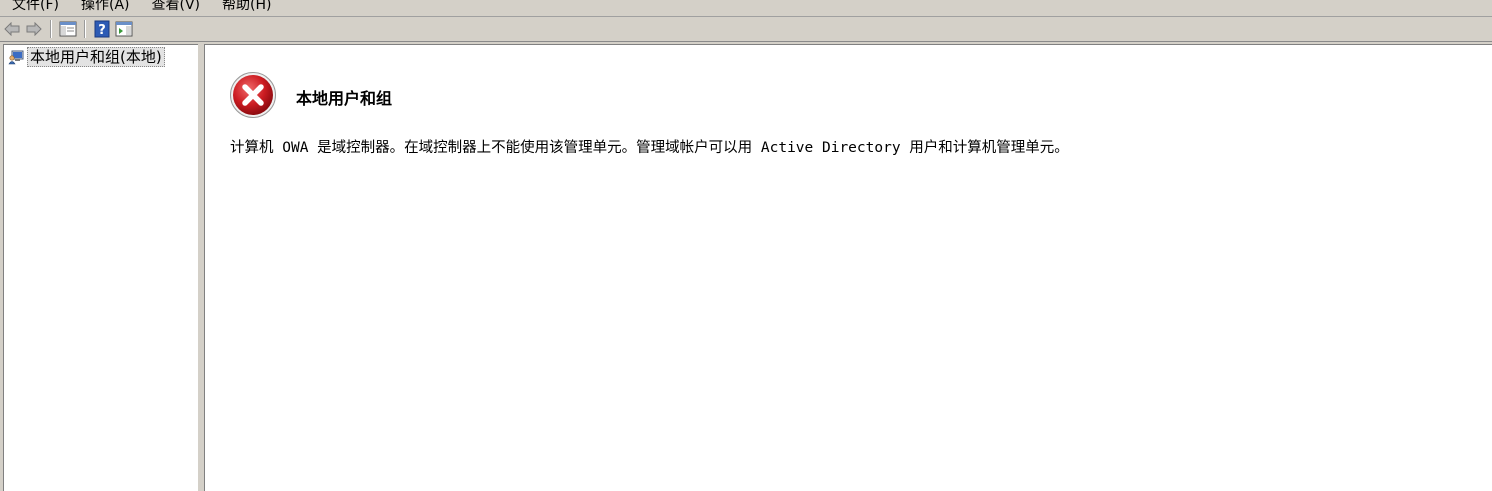 The width and height of the screenshot is (1492, 491). I want to click on forward-button, so click(34, 29).